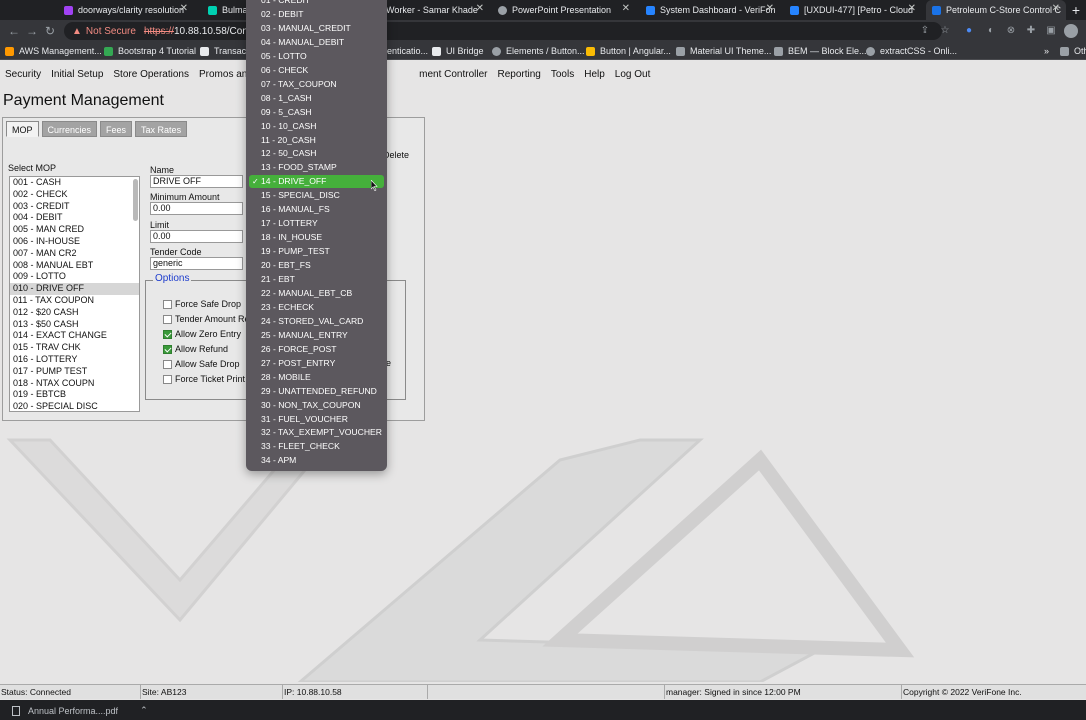 This screenshot has width=1086, height=720. I want to click on dropdown-option: 02 - DEBIT, so click(316, 14).